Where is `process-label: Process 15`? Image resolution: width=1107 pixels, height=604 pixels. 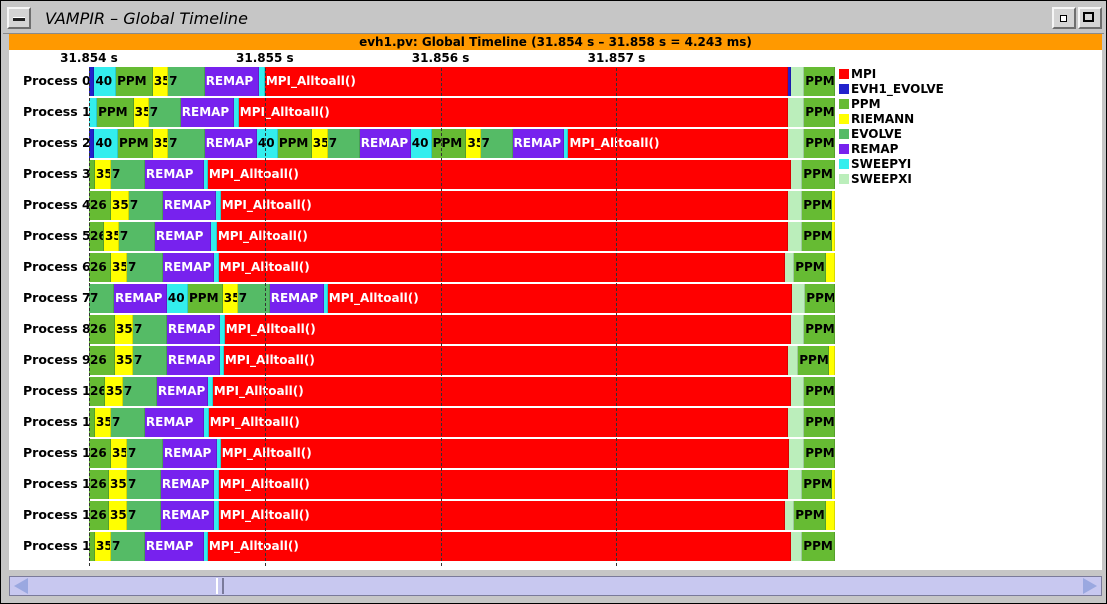
process-label: Process 15 is located at coordinates (61, 546).